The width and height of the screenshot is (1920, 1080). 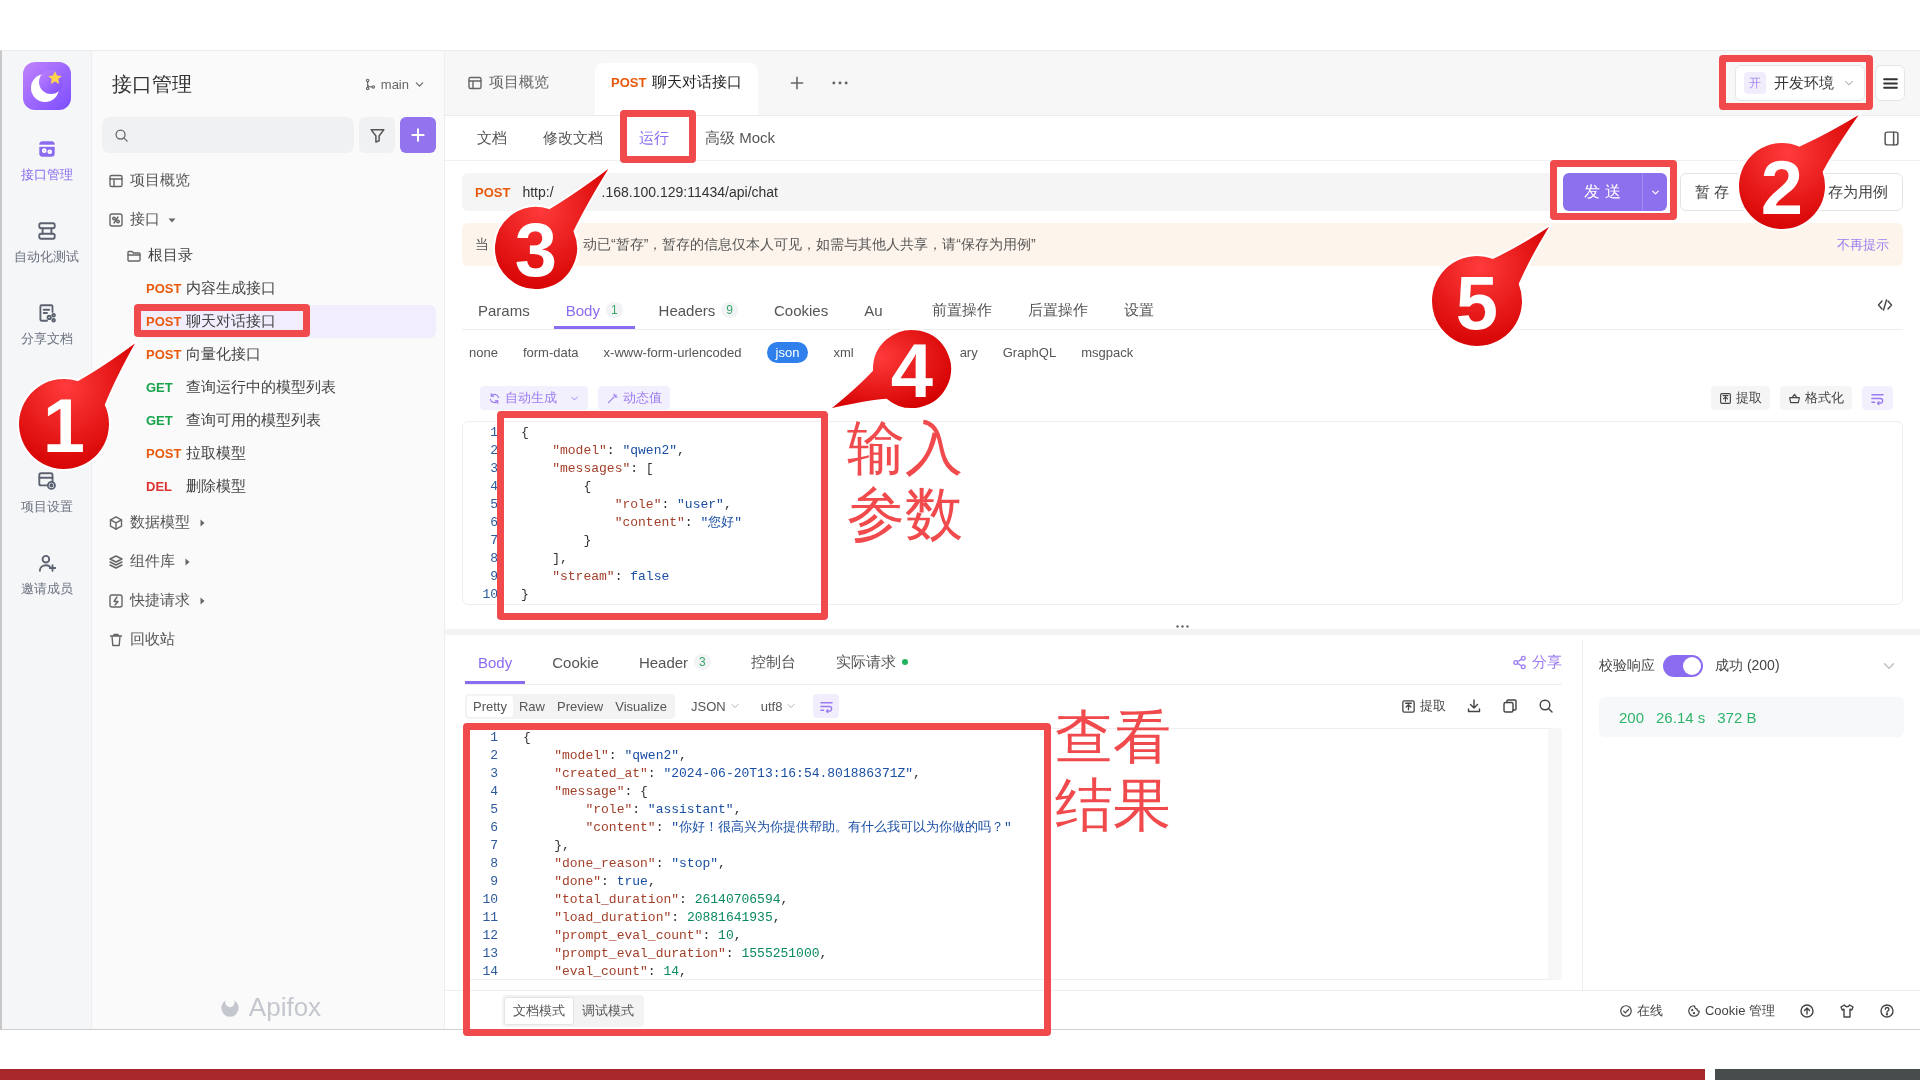 What do you see at coordinates (1737, 717) in the screenshot?
I see `response-size: 372 B` at bounding box center [1737, 717].